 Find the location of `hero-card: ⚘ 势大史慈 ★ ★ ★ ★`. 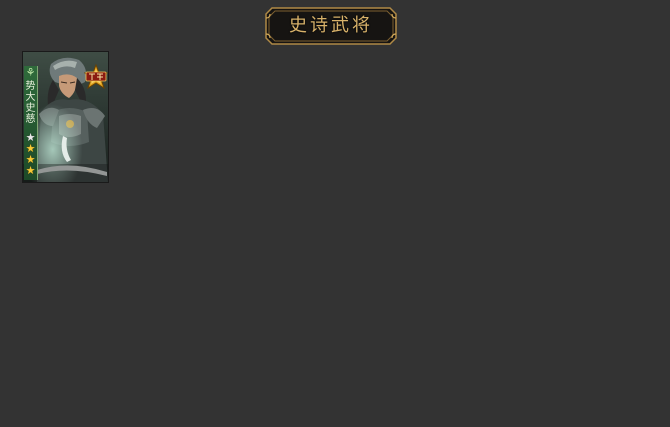

hero-card: ⚘ 势大史慈 ★ ★ ★ ★ is located at coordinates (65, 117).